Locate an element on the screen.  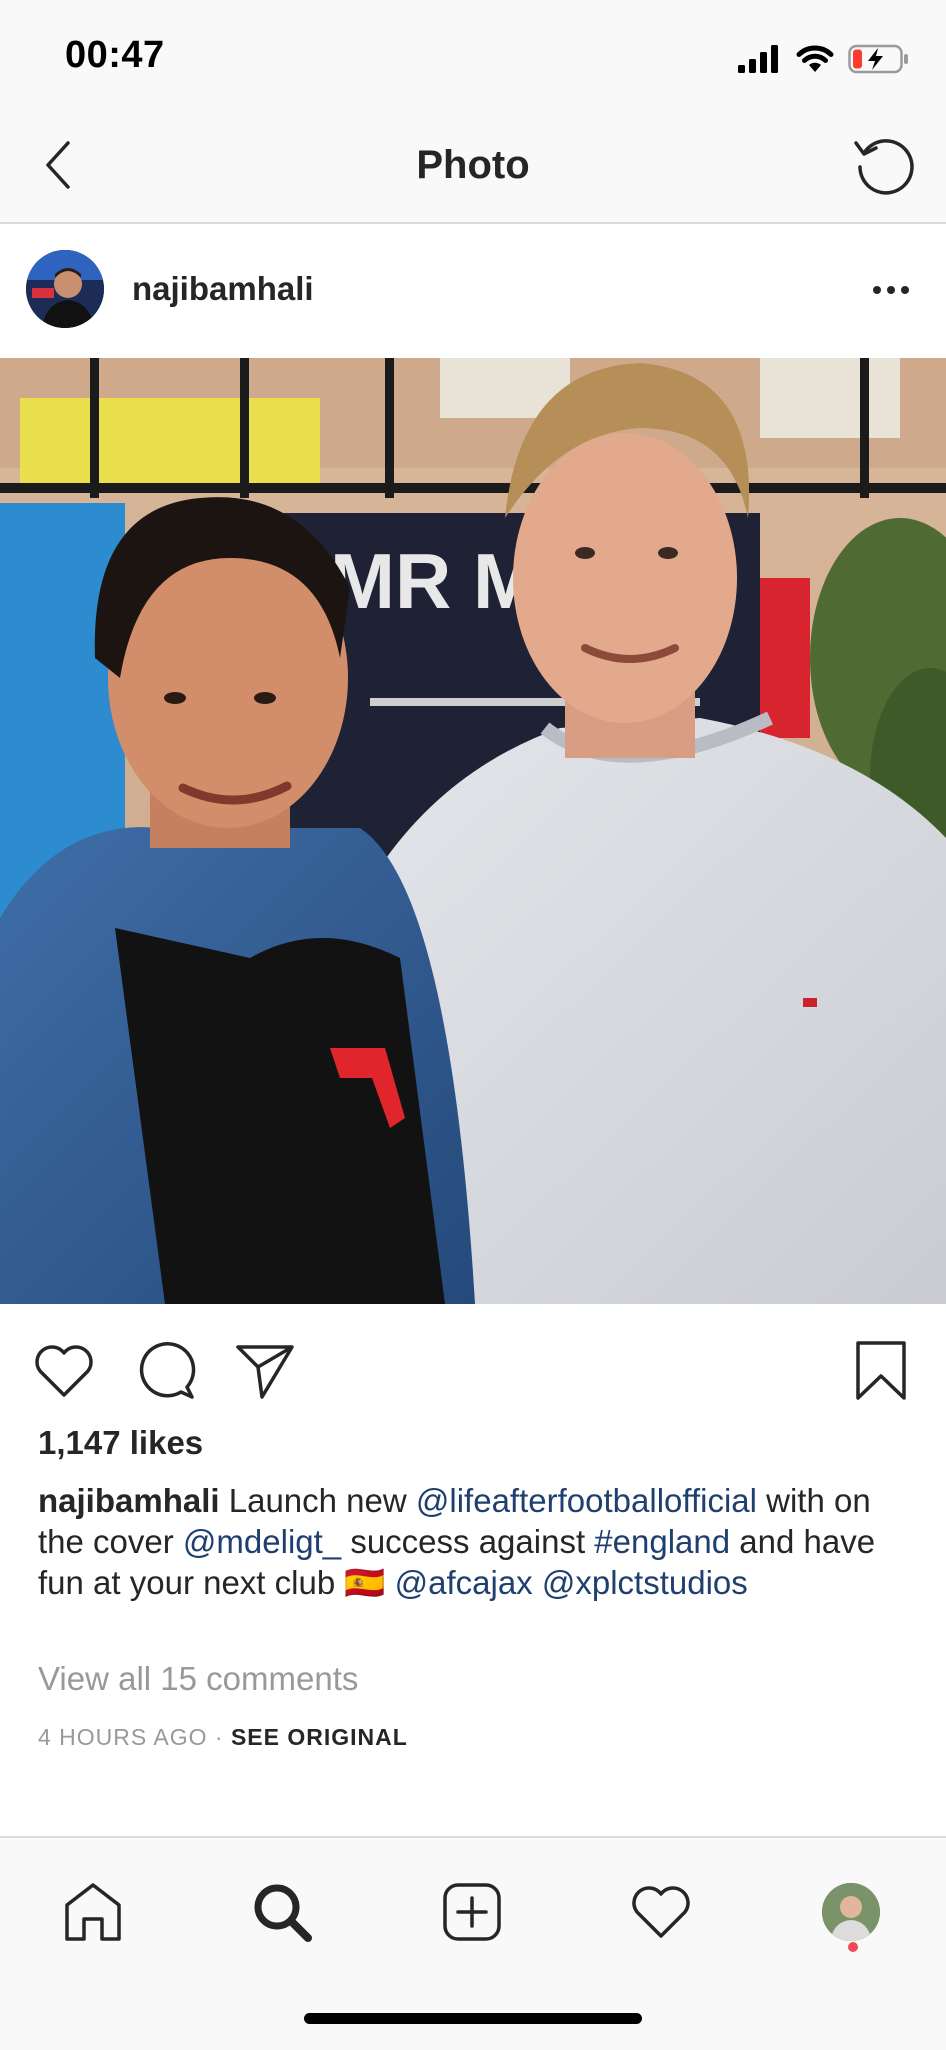
share-icon is located at coordinates (265, 1372).